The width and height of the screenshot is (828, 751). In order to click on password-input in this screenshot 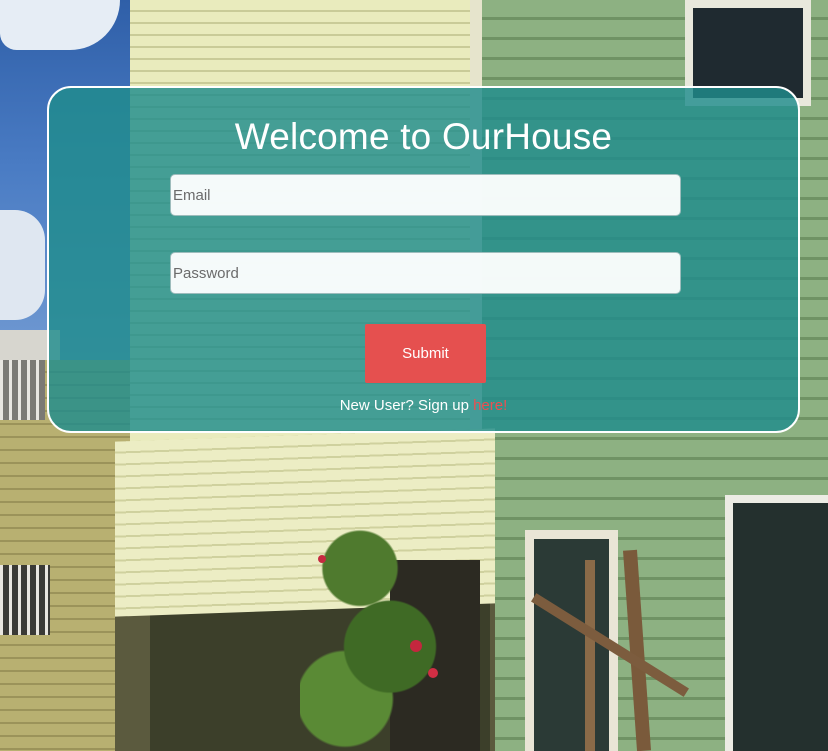, I will do `click(425, 273)`.